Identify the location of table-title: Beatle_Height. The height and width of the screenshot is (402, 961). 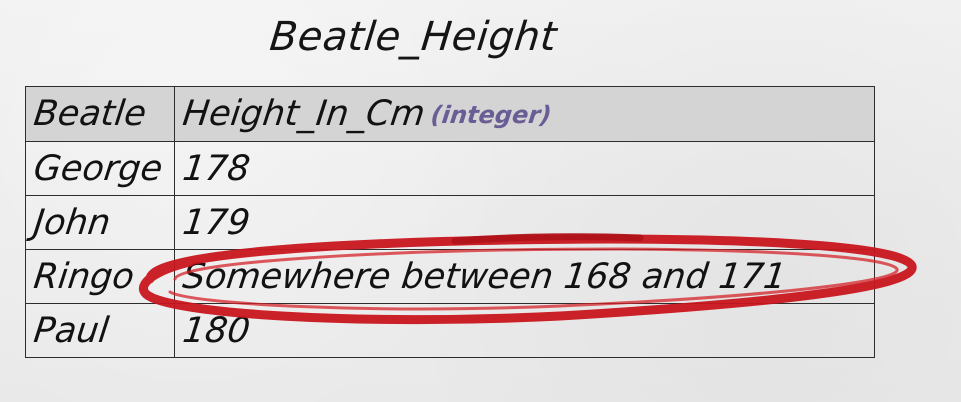
(413, 37).